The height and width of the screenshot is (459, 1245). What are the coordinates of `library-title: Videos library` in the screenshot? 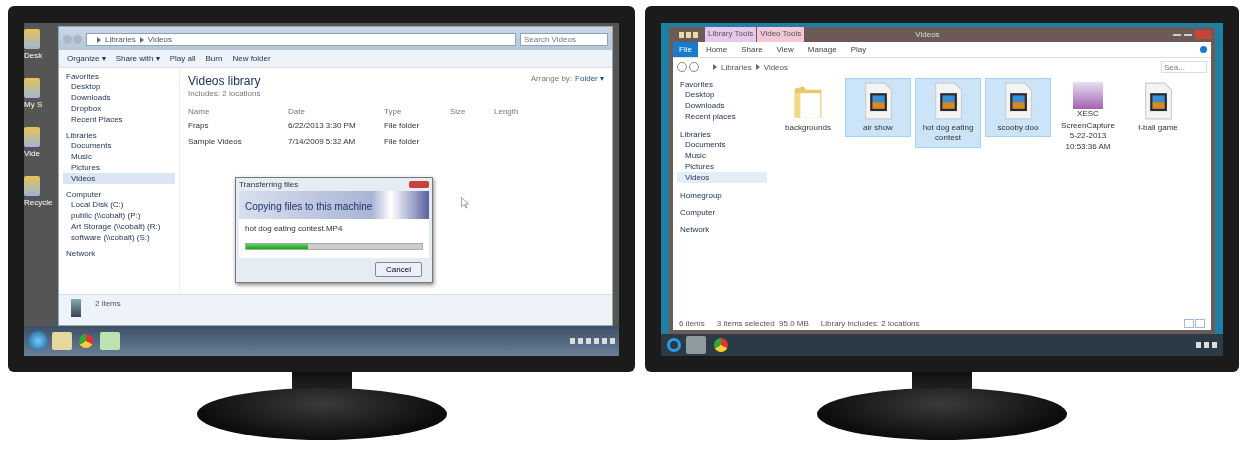 It's located at (224, 81).